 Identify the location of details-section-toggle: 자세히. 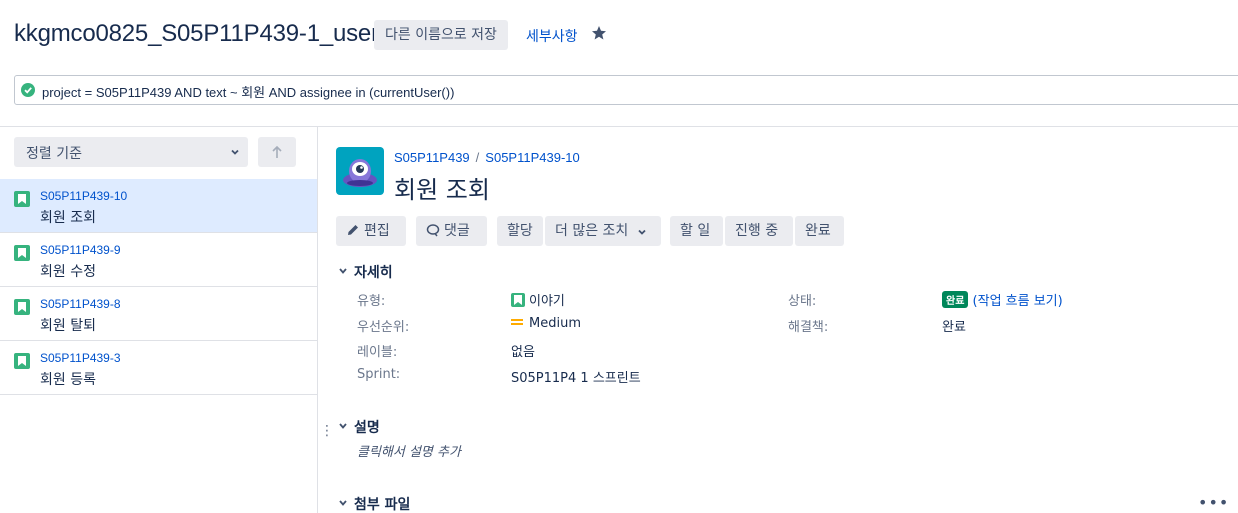
(365, 272).